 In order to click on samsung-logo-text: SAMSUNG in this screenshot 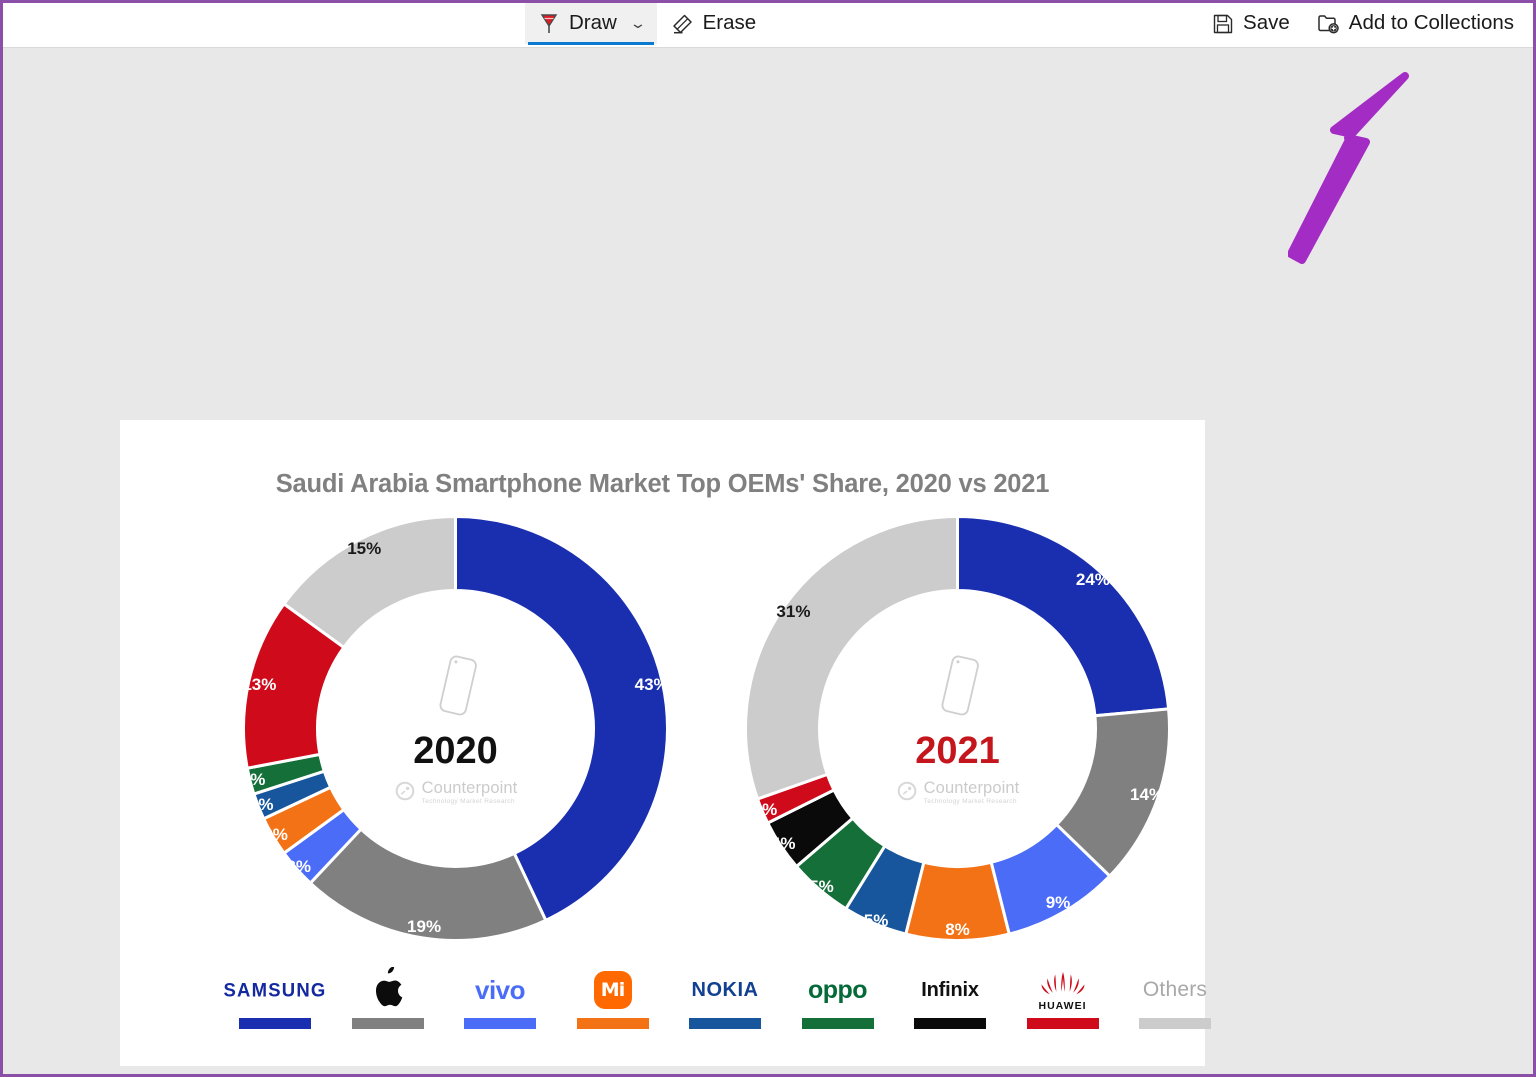, I will do `click(275, 989)`.